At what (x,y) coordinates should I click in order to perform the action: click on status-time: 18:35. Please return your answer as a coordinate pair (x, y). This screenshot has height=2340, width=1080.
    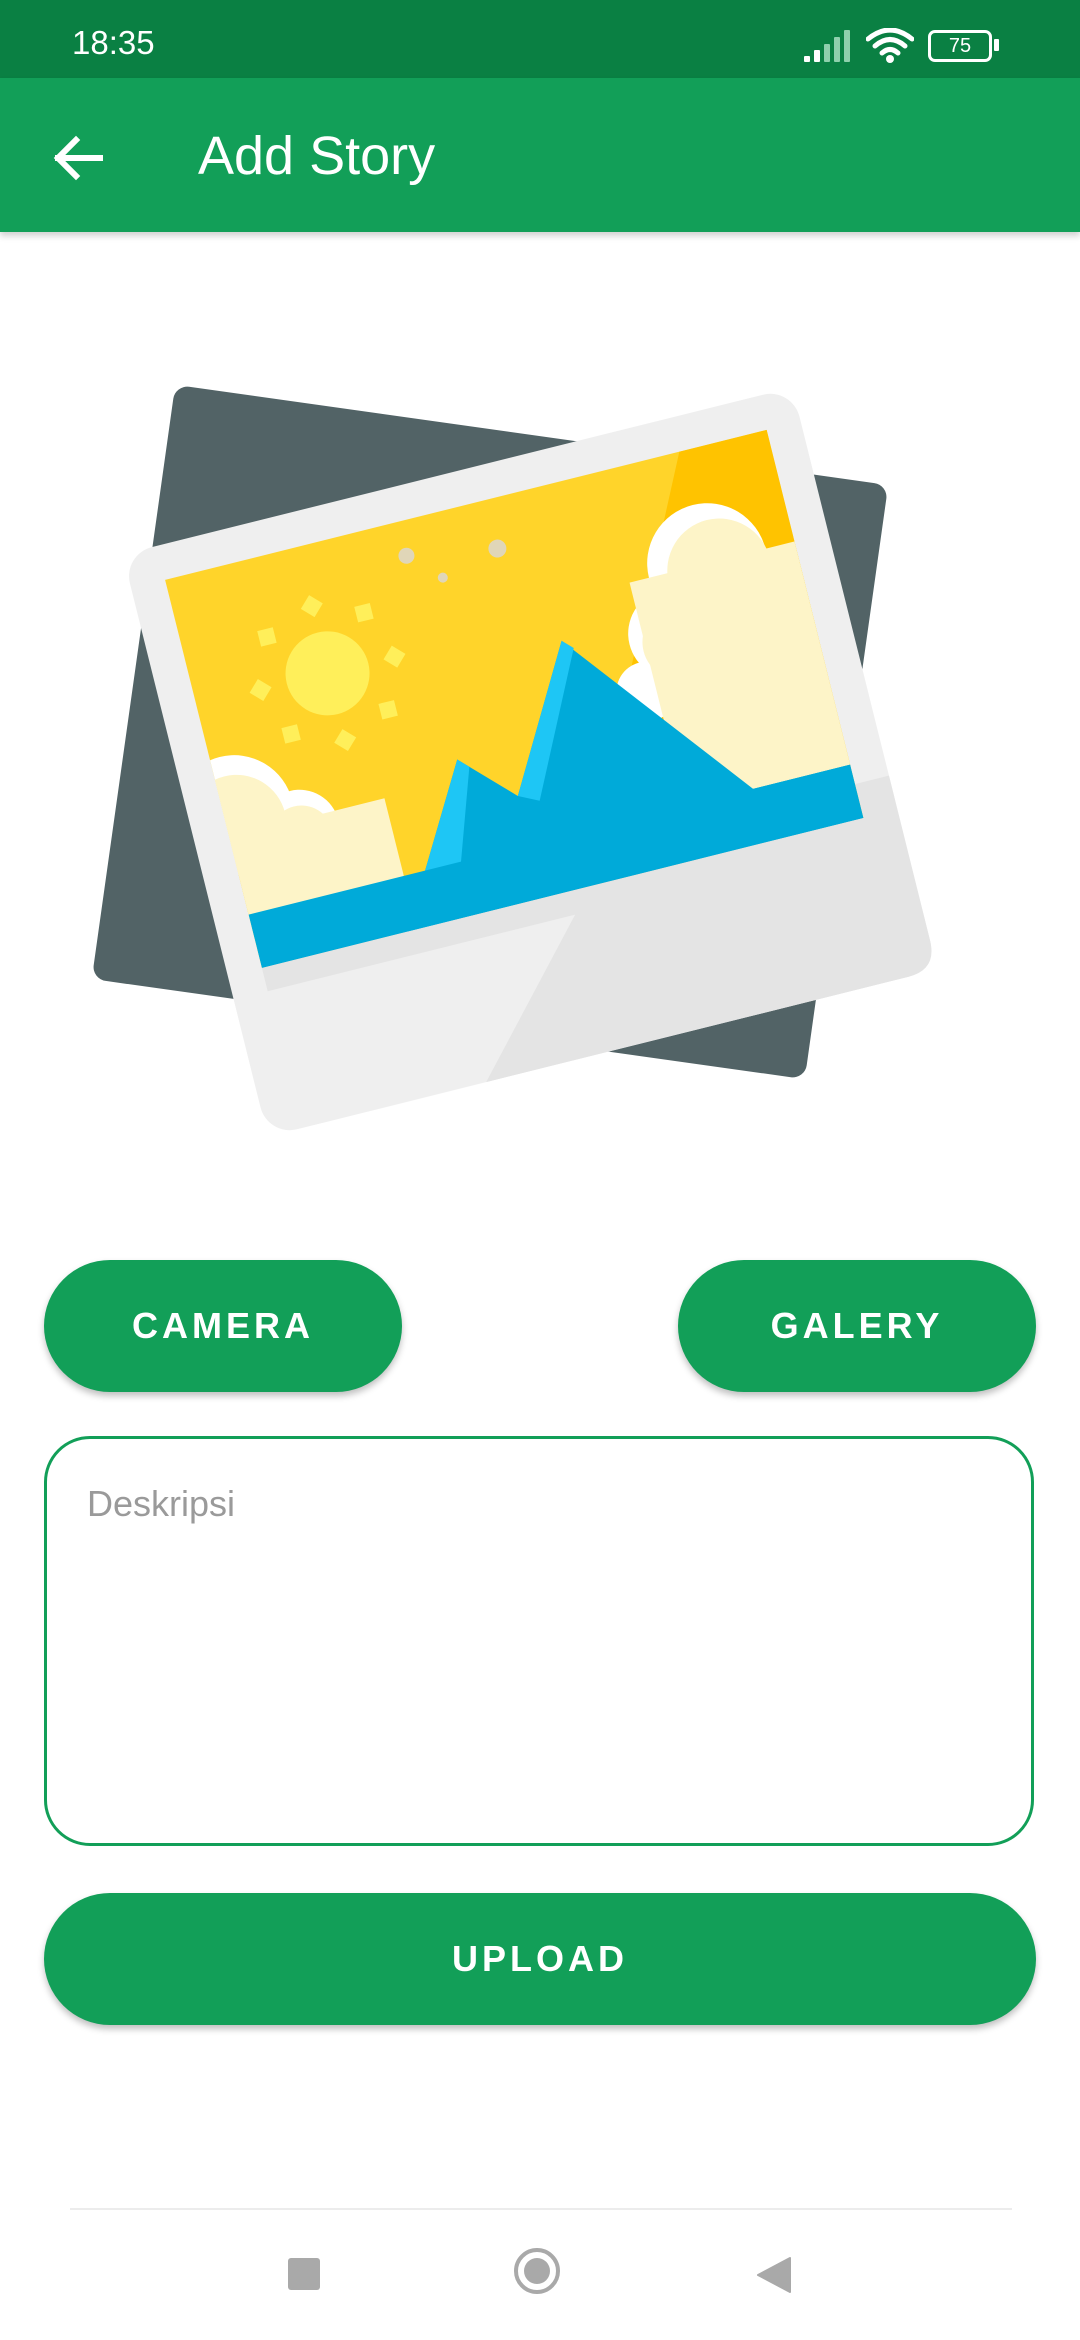
    Looking at the image, I should click on (113, 42).